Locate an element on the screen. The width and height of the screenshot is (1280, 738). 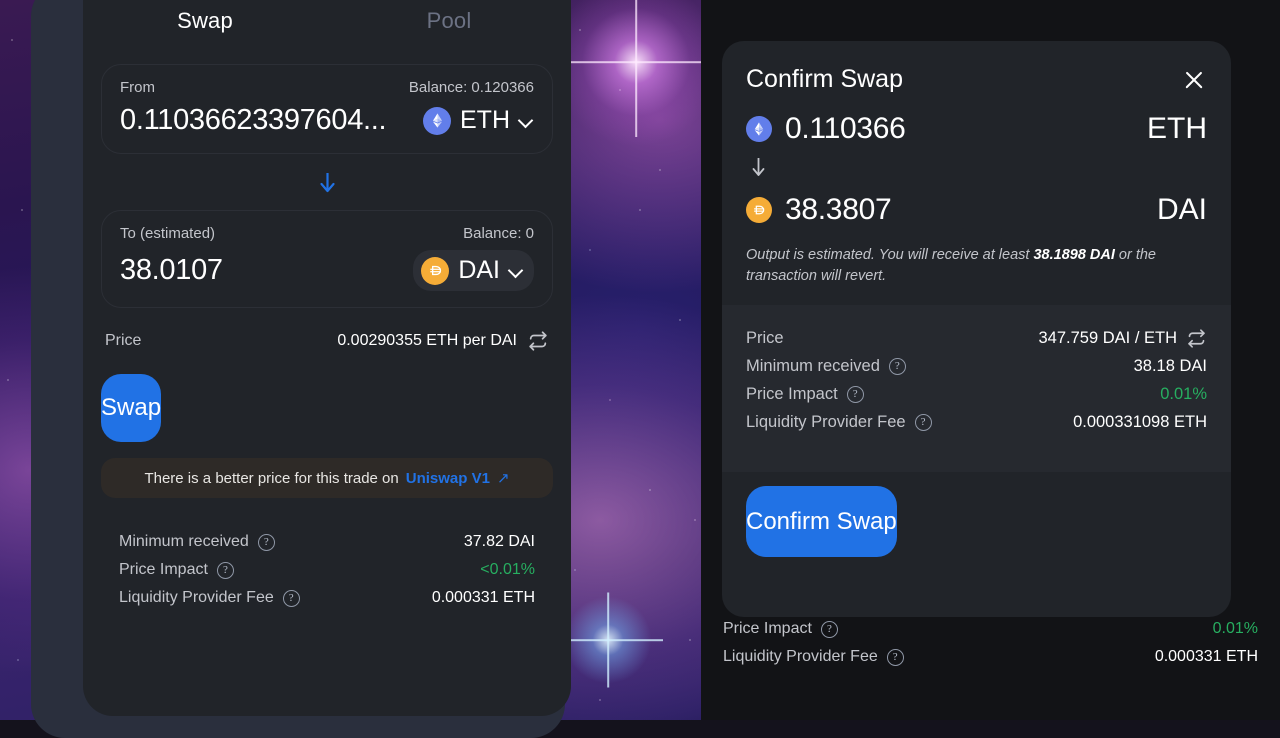
detail-row-minimum-received: Minimum received ? 37.82 DAI is located at coordinates (327, 542).